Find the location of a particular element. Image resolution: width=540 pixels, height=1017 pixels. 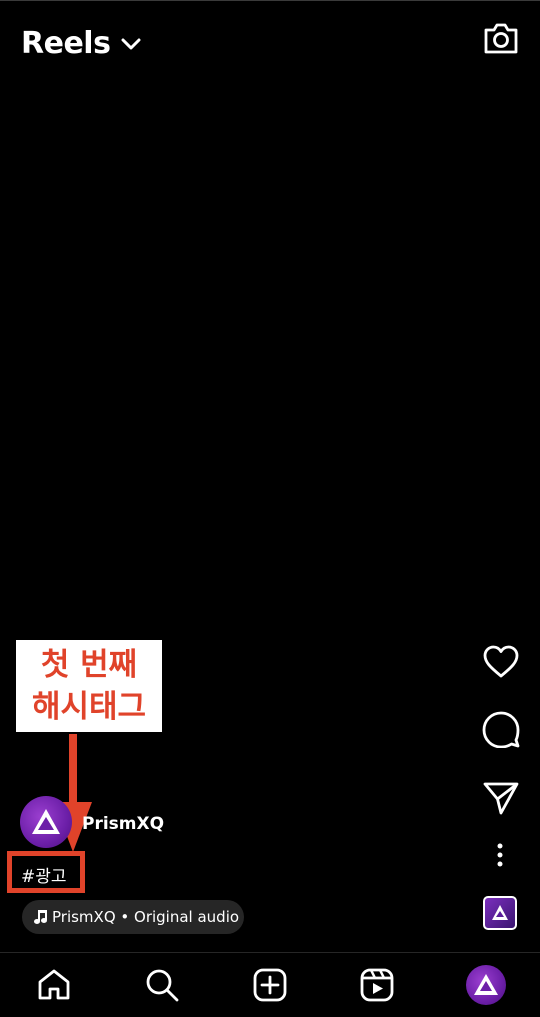

author-name: PrismXQ is located at coordinates (123, 824).